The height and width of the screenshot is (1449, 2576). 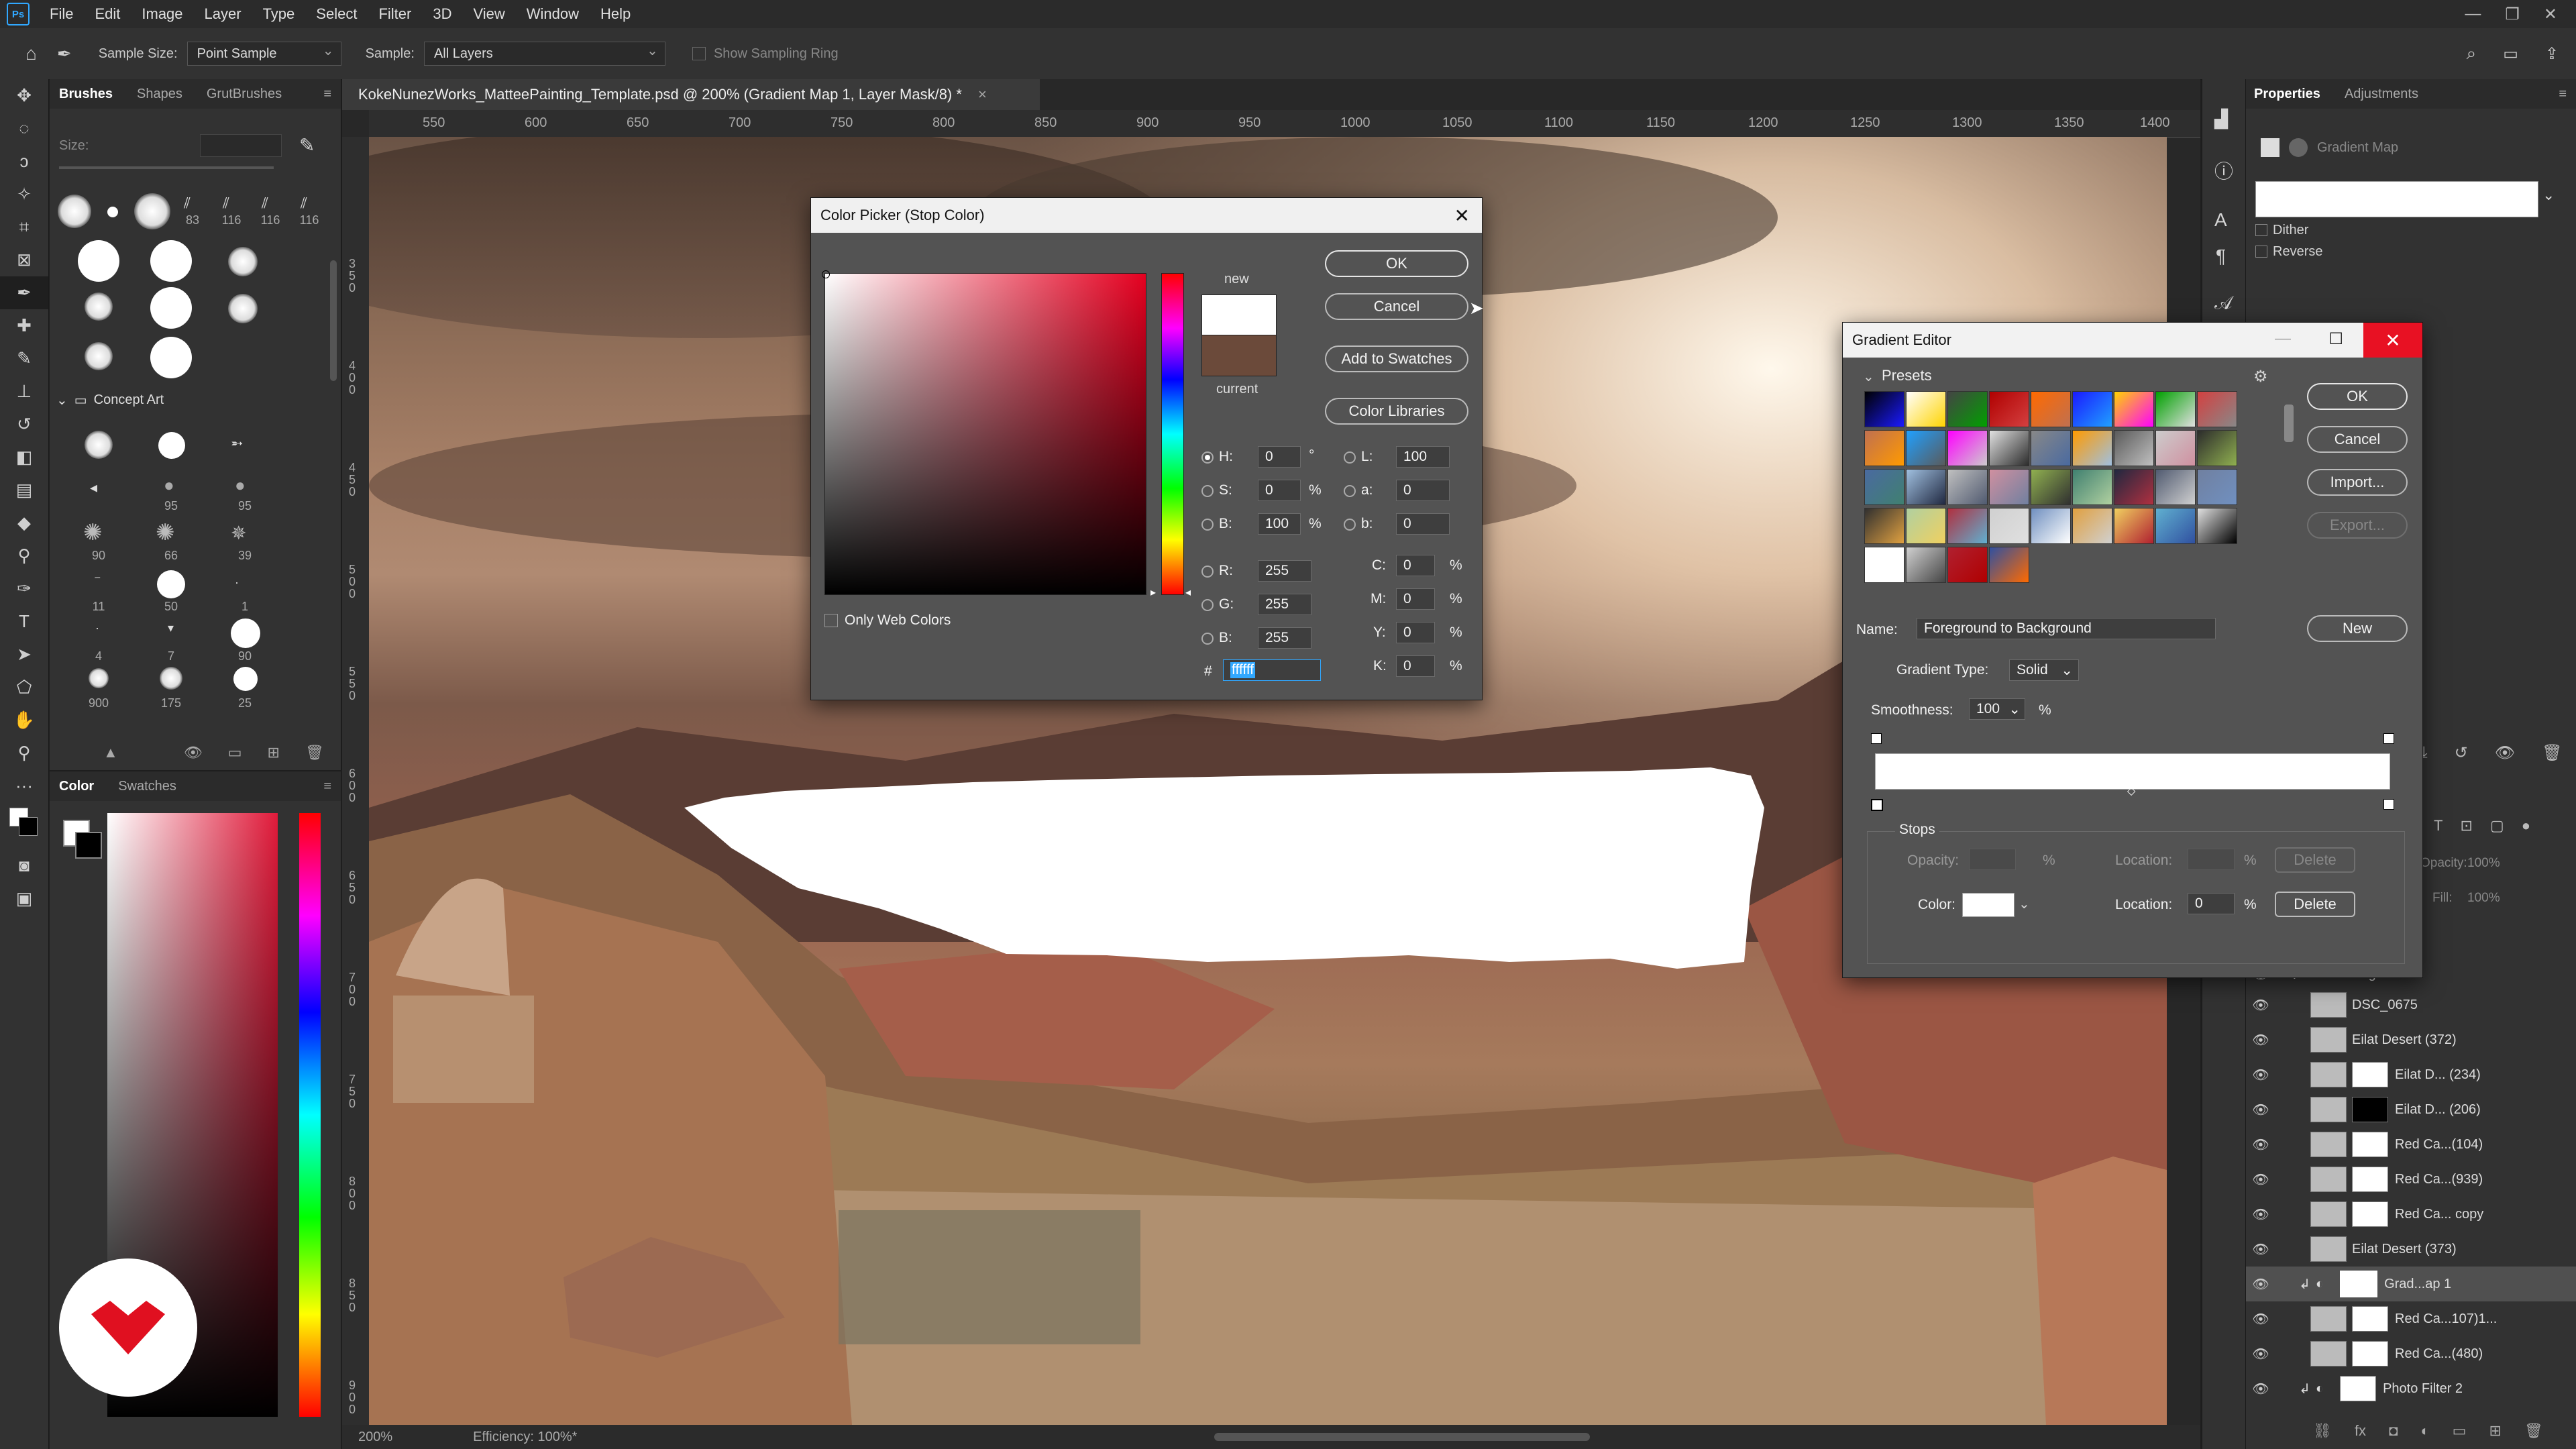 What do you see at coordinates (2357, 628) in the screenshot?
I see `new-button: New` at bounding box center [2357, 628].